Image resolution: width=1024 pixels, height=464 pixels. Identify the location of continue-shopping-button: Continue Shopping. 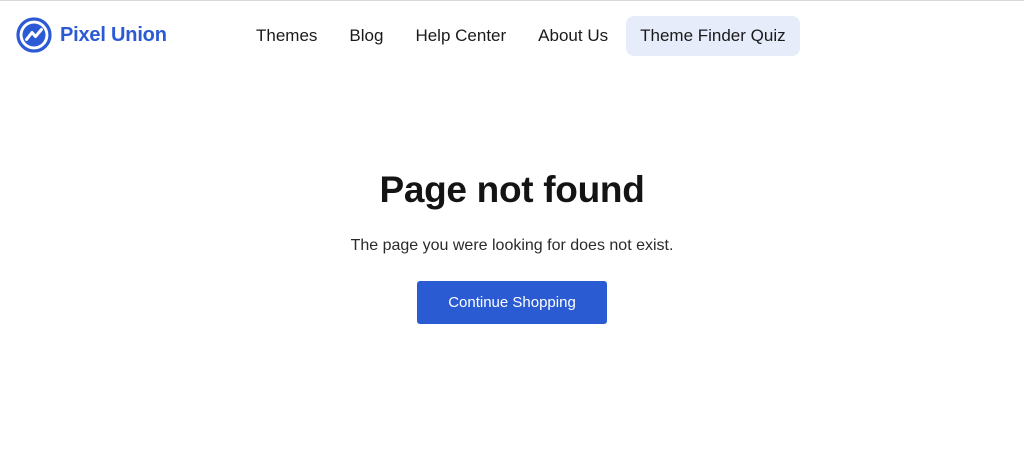
(512, 302).